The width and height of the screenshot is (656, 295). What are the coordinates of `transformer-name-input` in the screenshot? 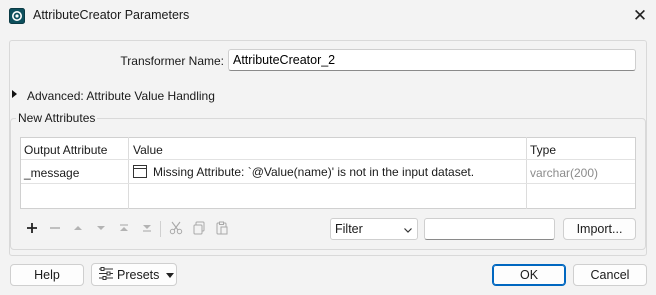 It's located at (432, 60).